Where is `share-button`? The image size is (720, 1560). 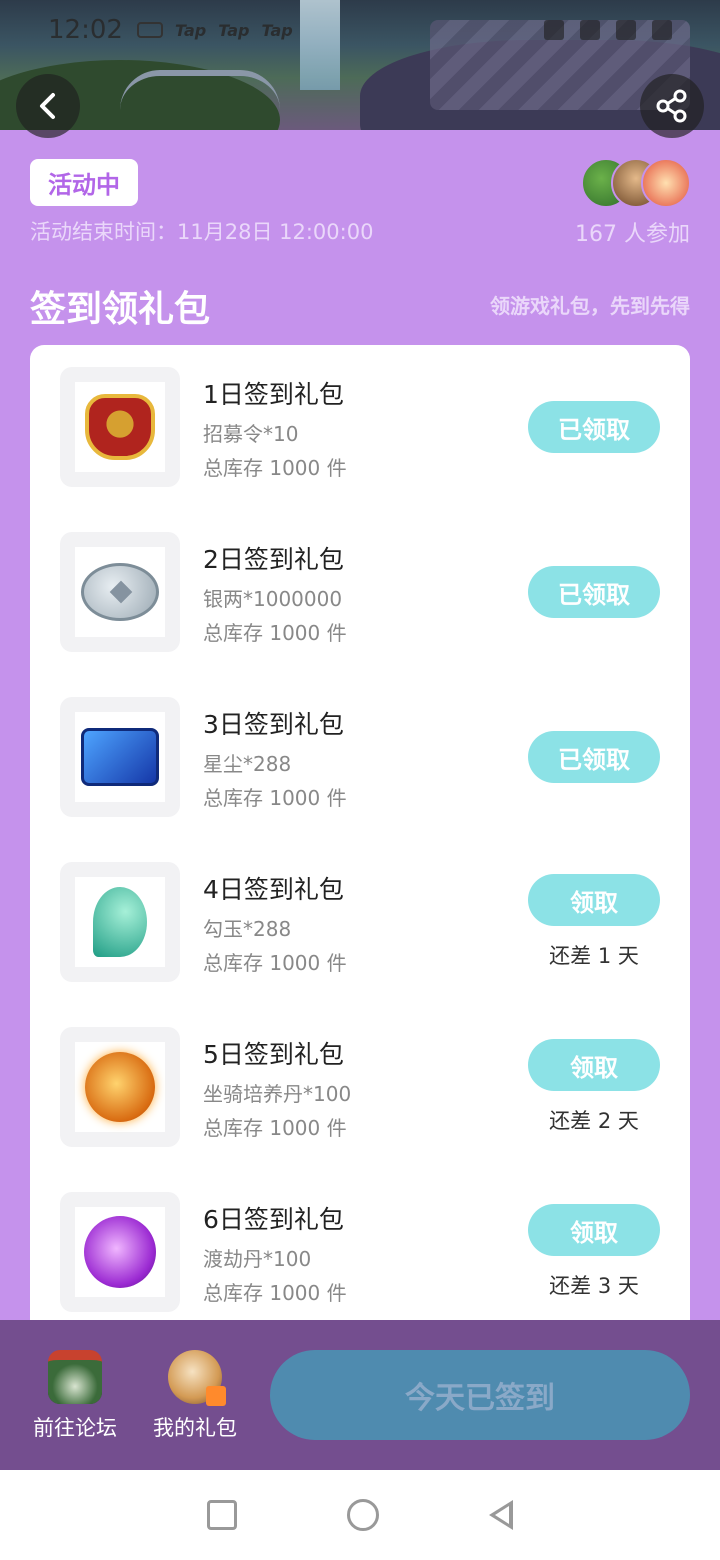
share-button is located at coordinates (672, 106).